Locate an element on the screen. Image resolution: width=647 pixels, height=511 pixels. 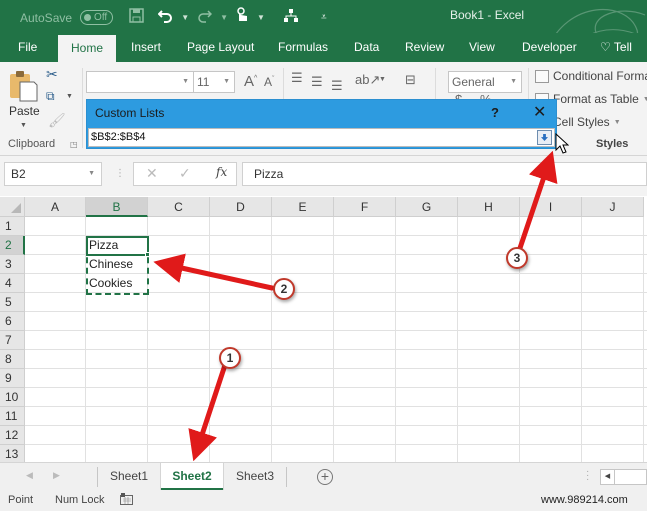
column-header-c: C is located at coordinates (179, 207).